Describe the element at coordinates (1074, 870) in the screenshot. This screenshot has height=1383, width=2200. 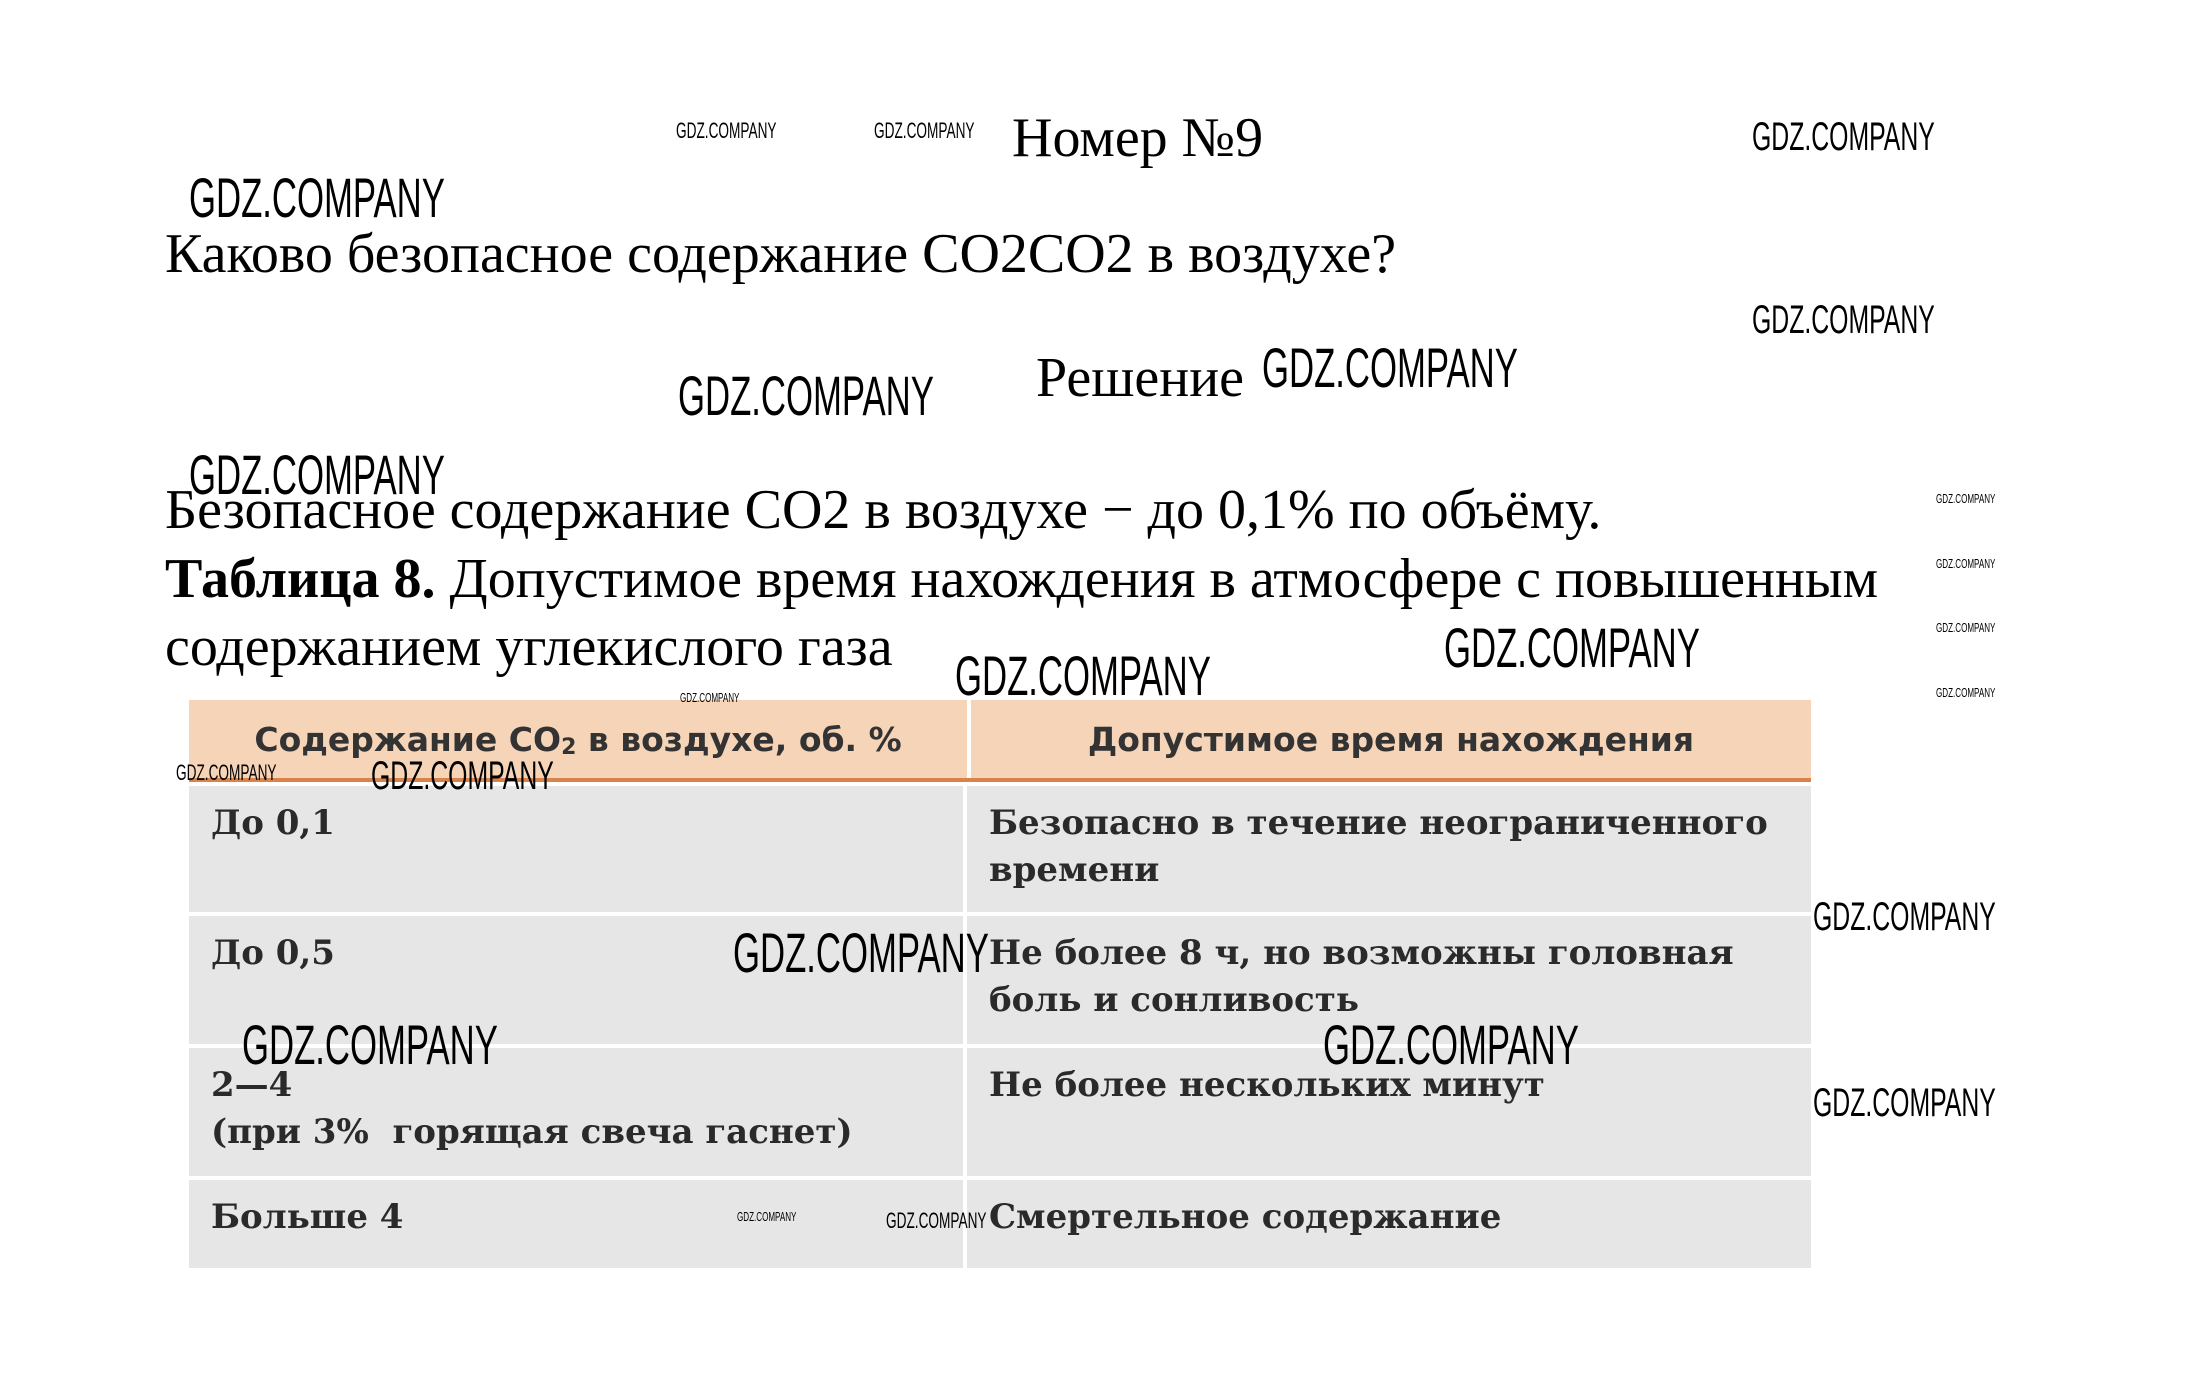
I see `cell-line: времени` at that location.